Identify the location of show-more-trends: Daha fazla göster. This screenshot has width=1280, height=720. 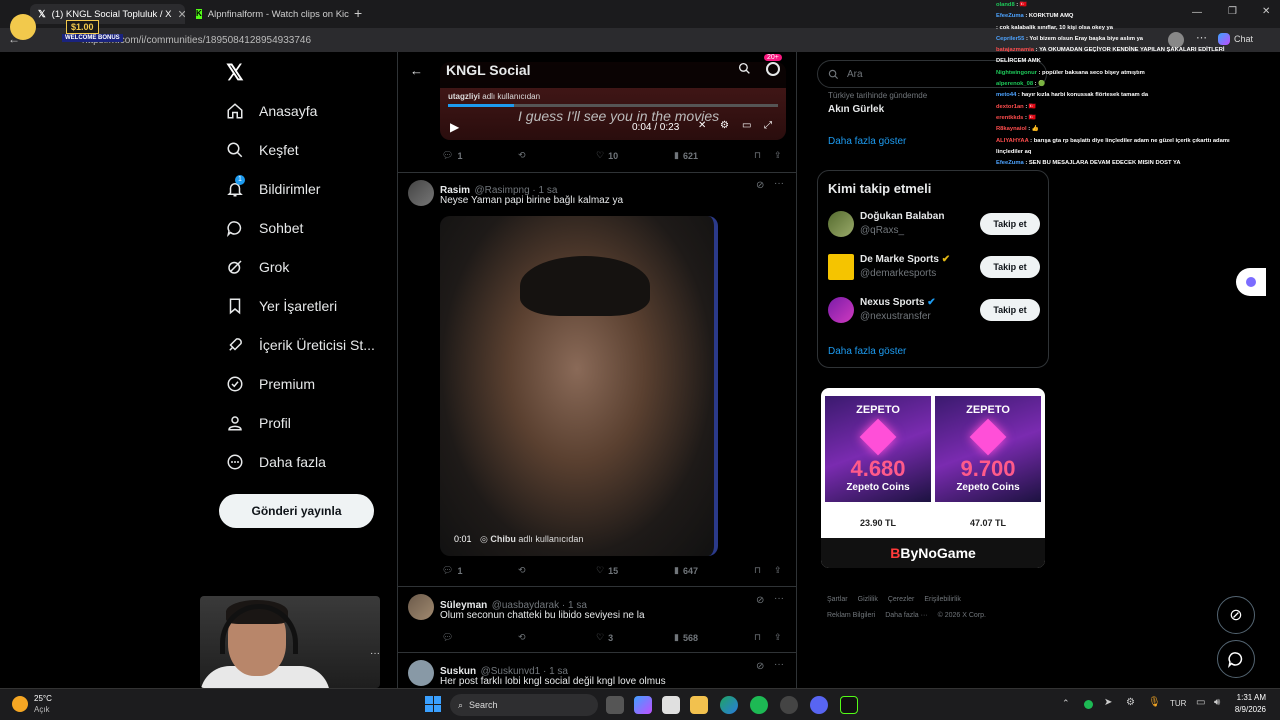
(867, 141).